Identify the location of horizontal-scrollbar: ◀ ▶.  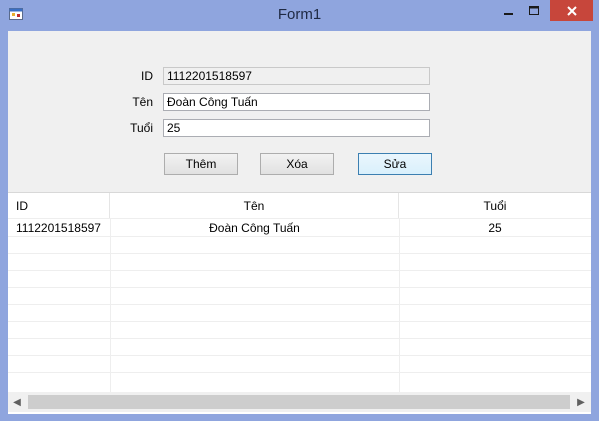
(299, 402).